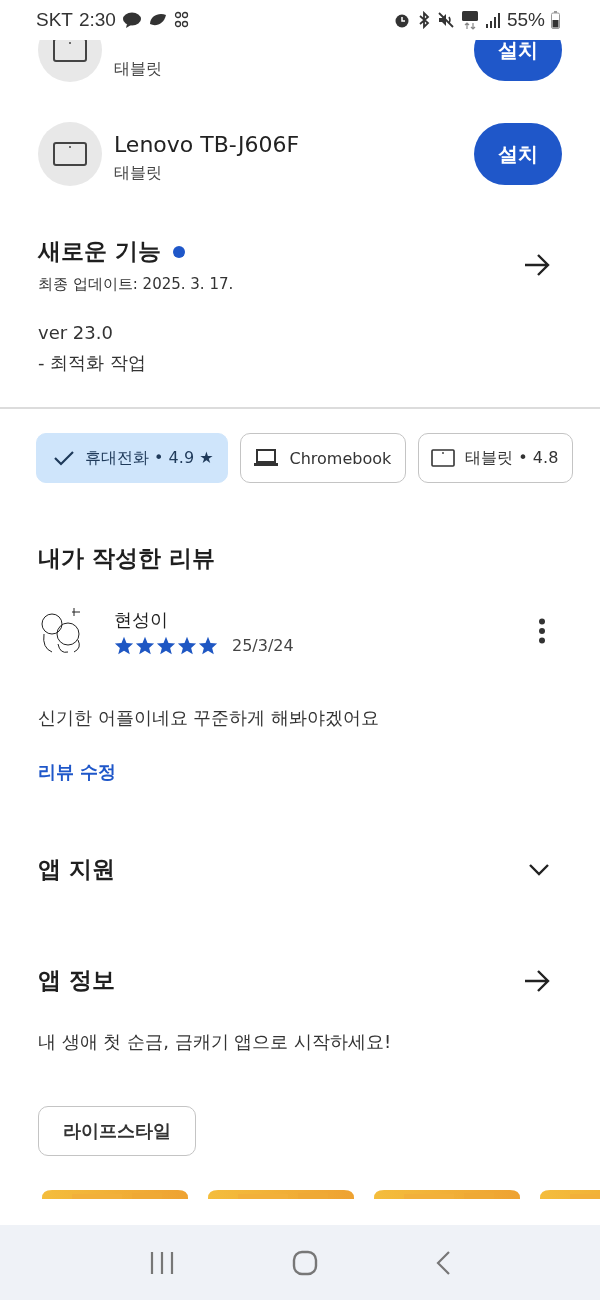  What do you see at coordinates (99, 251) in the screenshot?
I see `section-title: 새로운 기능` at bounding box center [99, 251].